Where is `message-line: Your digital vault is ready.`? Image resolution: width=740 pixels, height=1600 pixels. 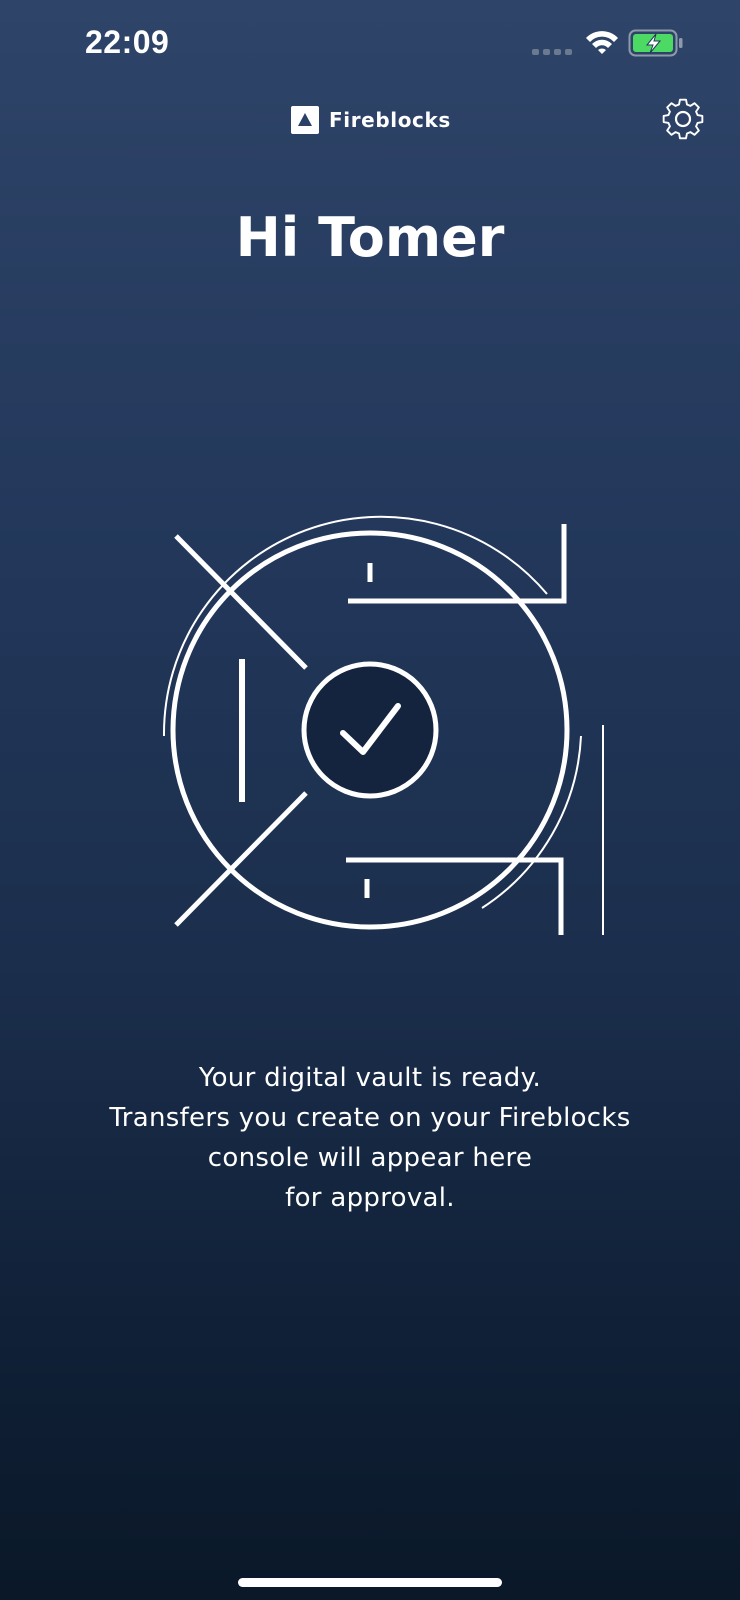
message-line: Your digital vault is ready. is located at coordinates (370, 1078).